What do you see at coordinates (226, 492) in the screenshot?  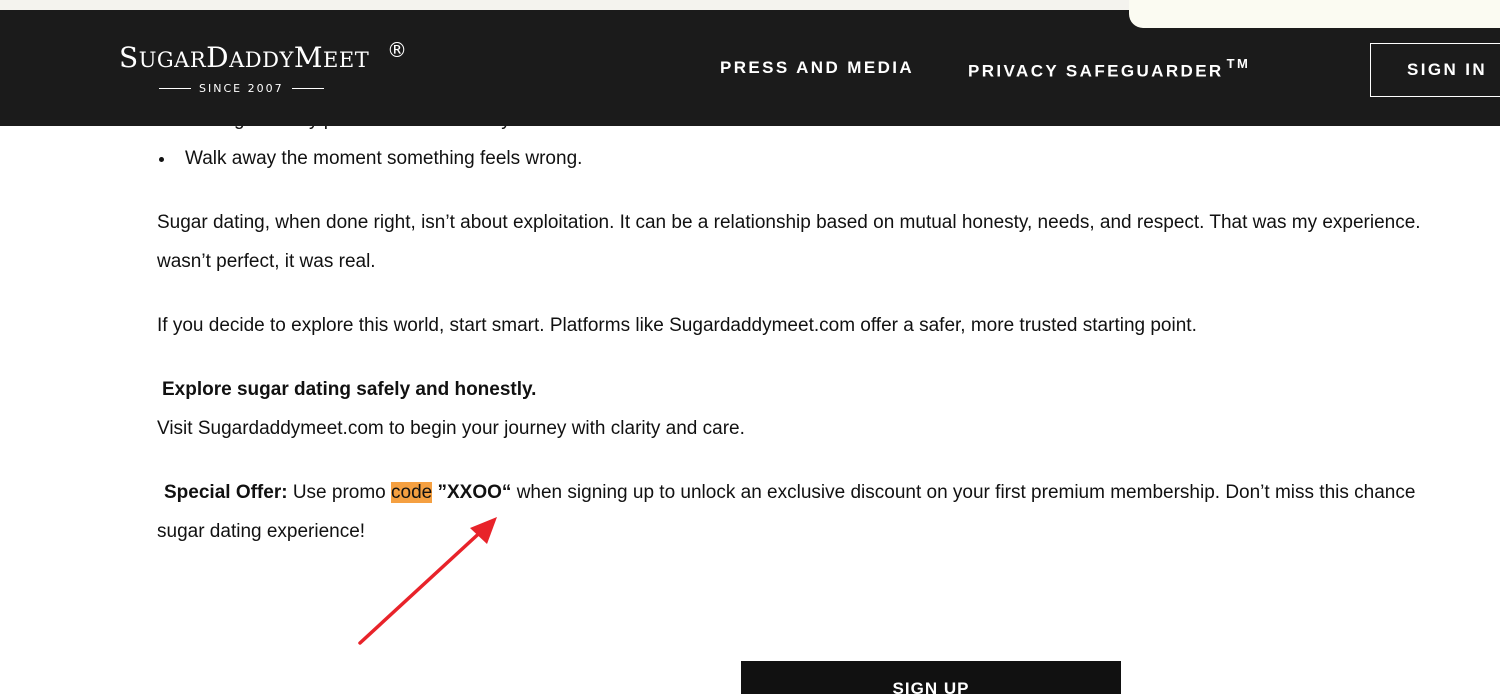 I see `special-offer-label: Special Offer:` at bounding box center [226, 492].